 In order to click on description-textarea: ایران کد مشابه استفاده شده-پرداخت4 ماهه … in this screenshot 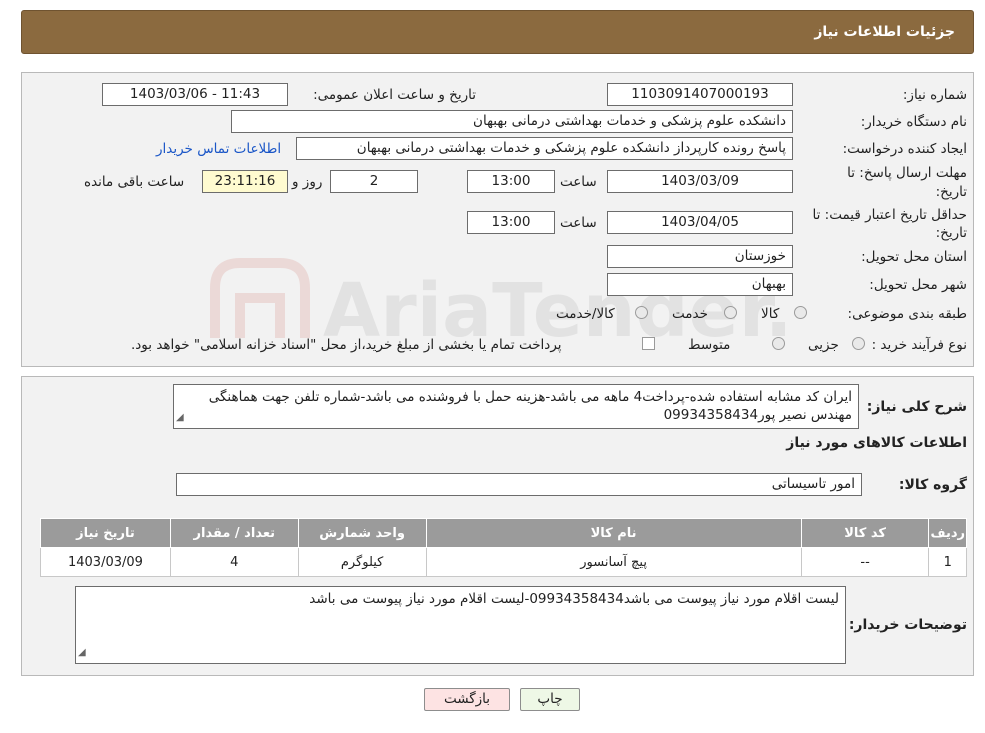, I will do `click(516, 406)`.